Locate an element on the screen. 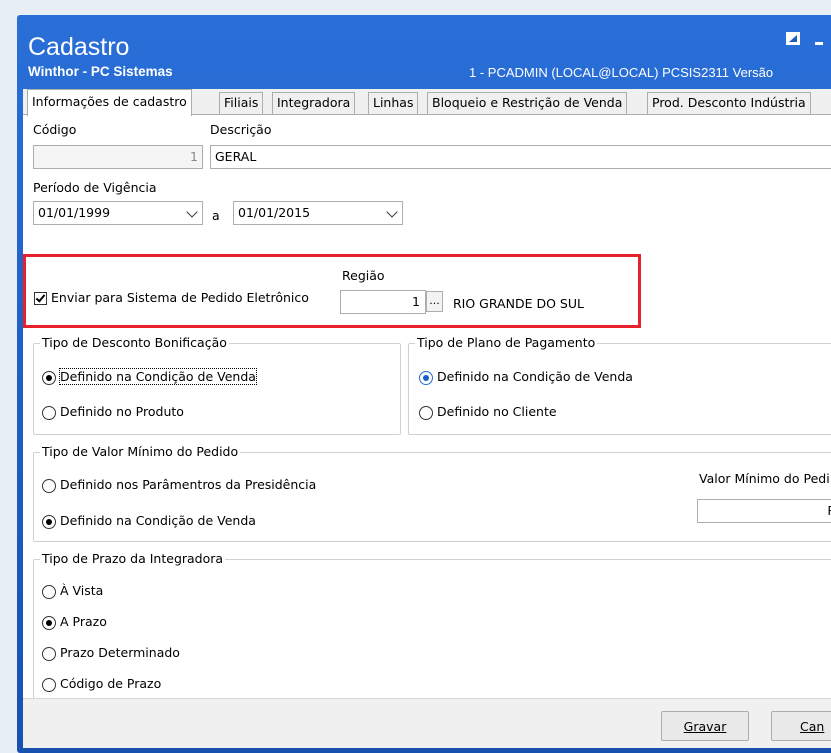  tab-filiais: Filiais is located at coordinates (241, 103).